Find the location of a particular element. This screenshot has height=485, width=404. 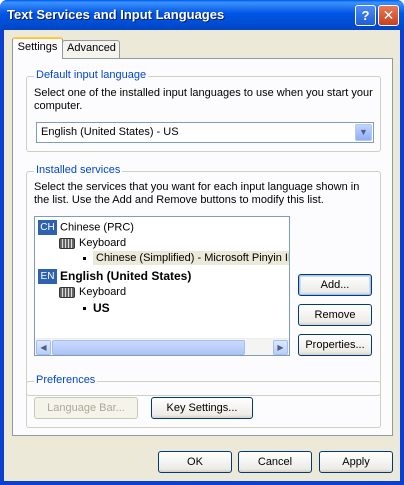

remove-button: Remove is located at coordinates (335, 315).